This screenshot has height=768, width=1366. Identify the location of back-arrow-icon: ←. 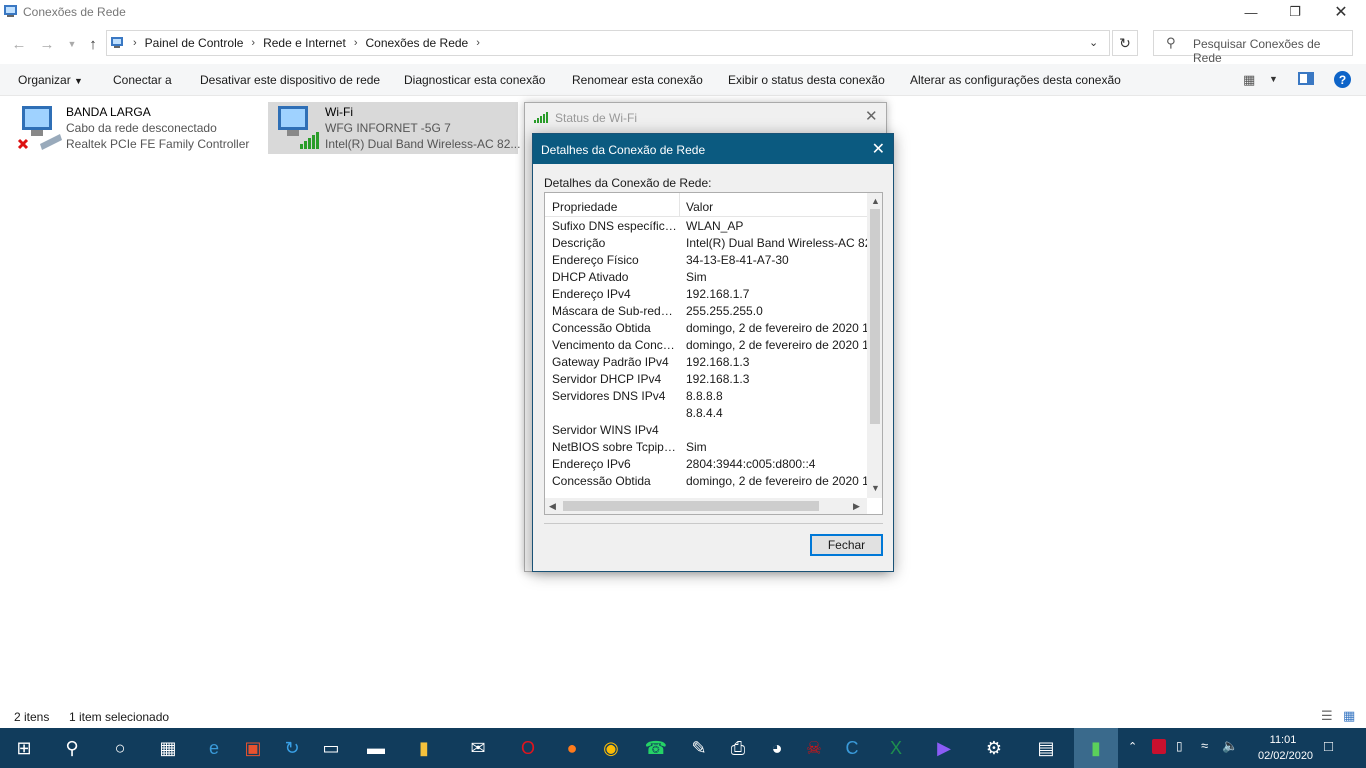
(19, 44).